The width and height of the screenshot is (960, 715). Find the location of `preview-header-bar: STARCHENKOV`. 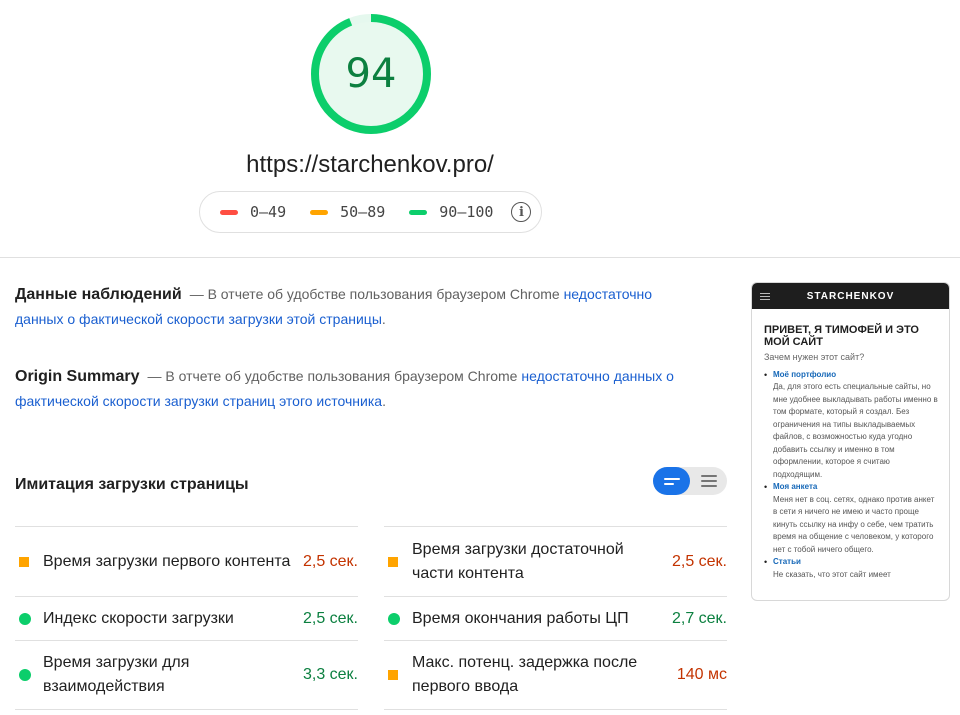

preview-header-bar: STARCHENKOV is located at coordinates (850, 296).